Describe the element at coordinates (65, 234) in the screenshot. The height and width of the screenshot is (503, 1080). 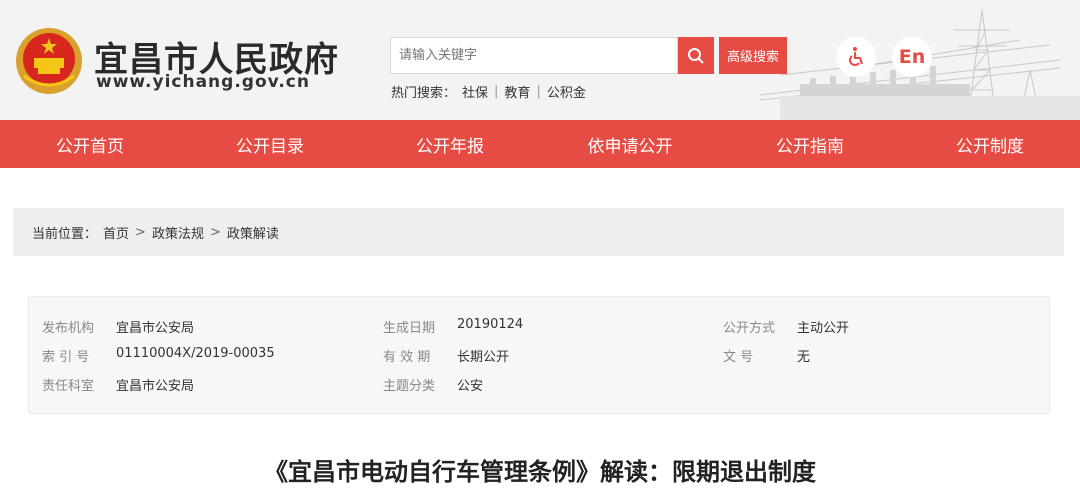
I see `breadcrumb-label: 当前位置：` at that location.